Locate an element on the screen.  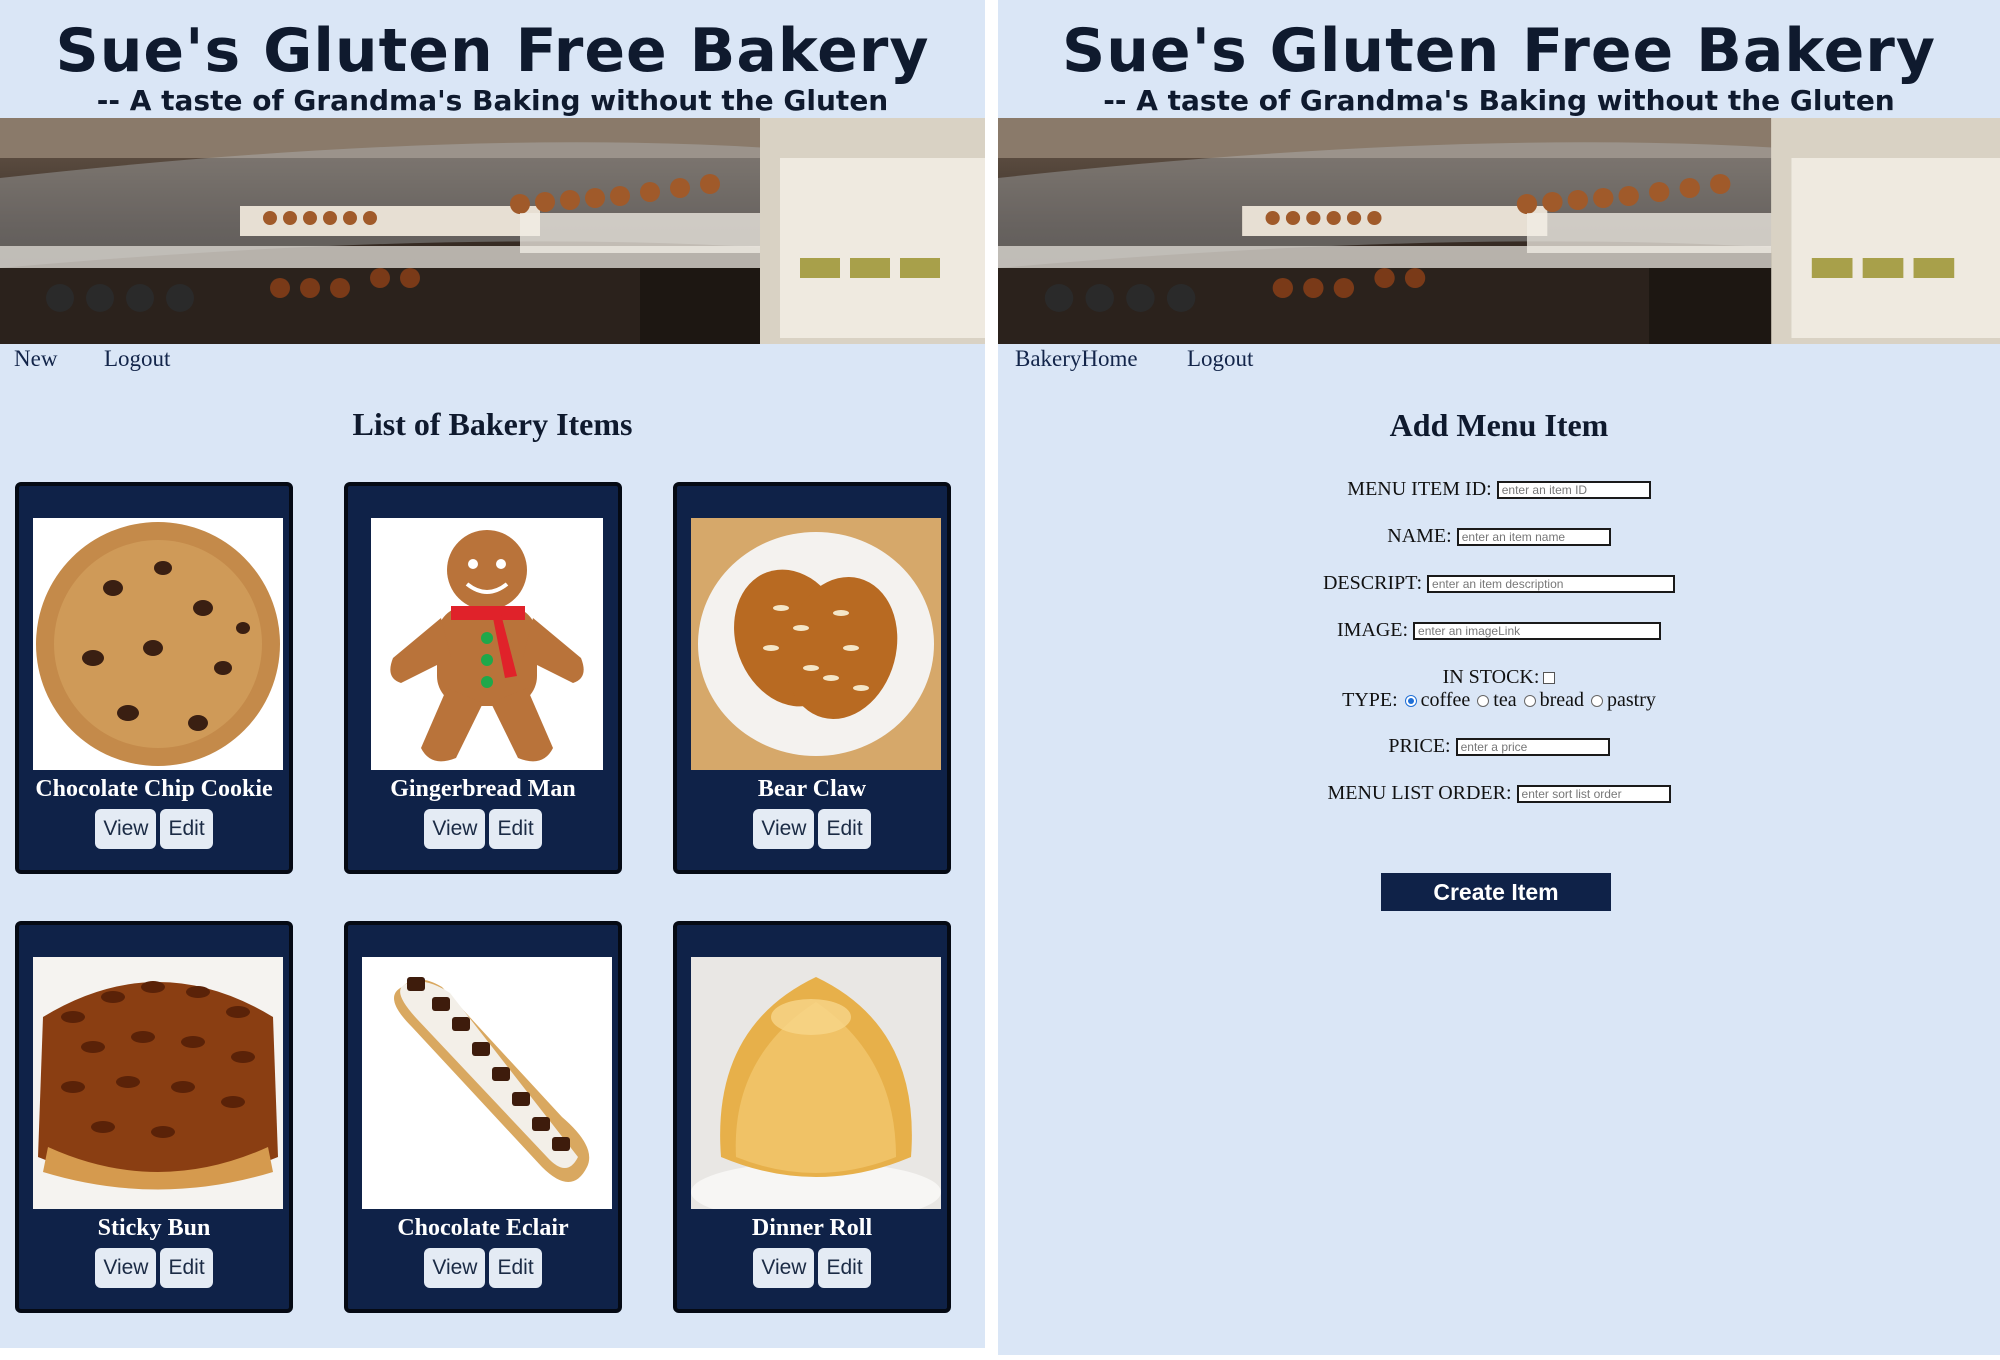
menu-list-order-row: MENU LIST ORDER: is located at coordinates (1499, 793).